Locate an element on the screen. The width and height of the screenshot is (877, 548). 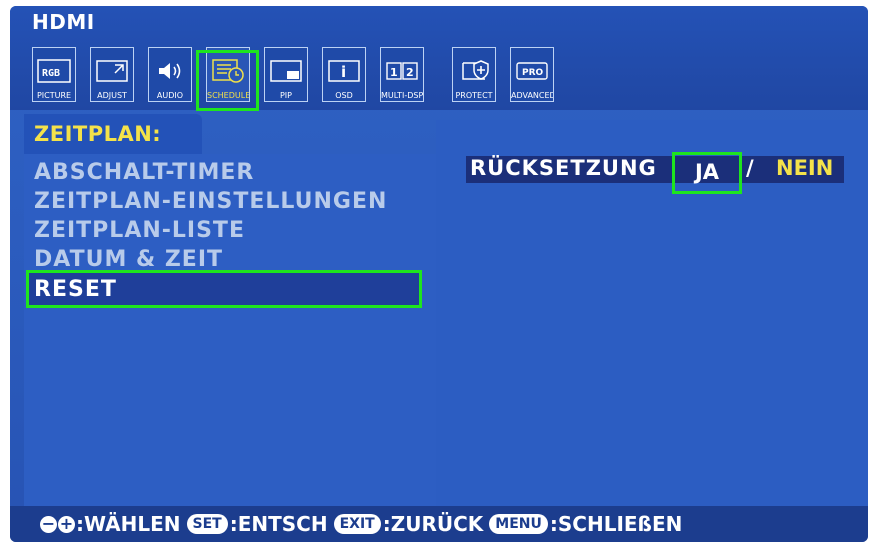
section-title: ZEITPLAN: is located at coordinates (98, 134).